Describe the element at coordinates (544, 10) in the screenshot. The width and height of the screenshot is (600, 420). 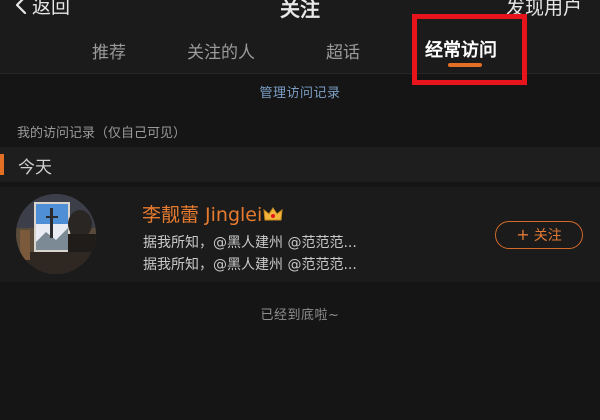
I see `discover-users-button: 发现用户` at that location.